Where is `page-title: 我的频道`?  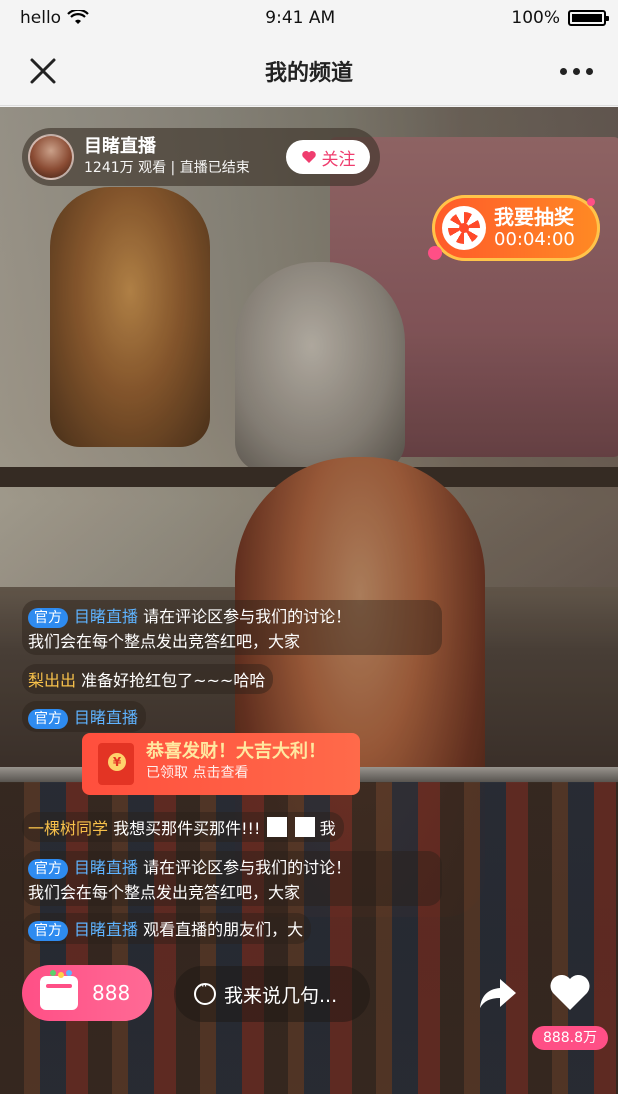 page-title: 我的频道 is located at coordinates (308, 73).